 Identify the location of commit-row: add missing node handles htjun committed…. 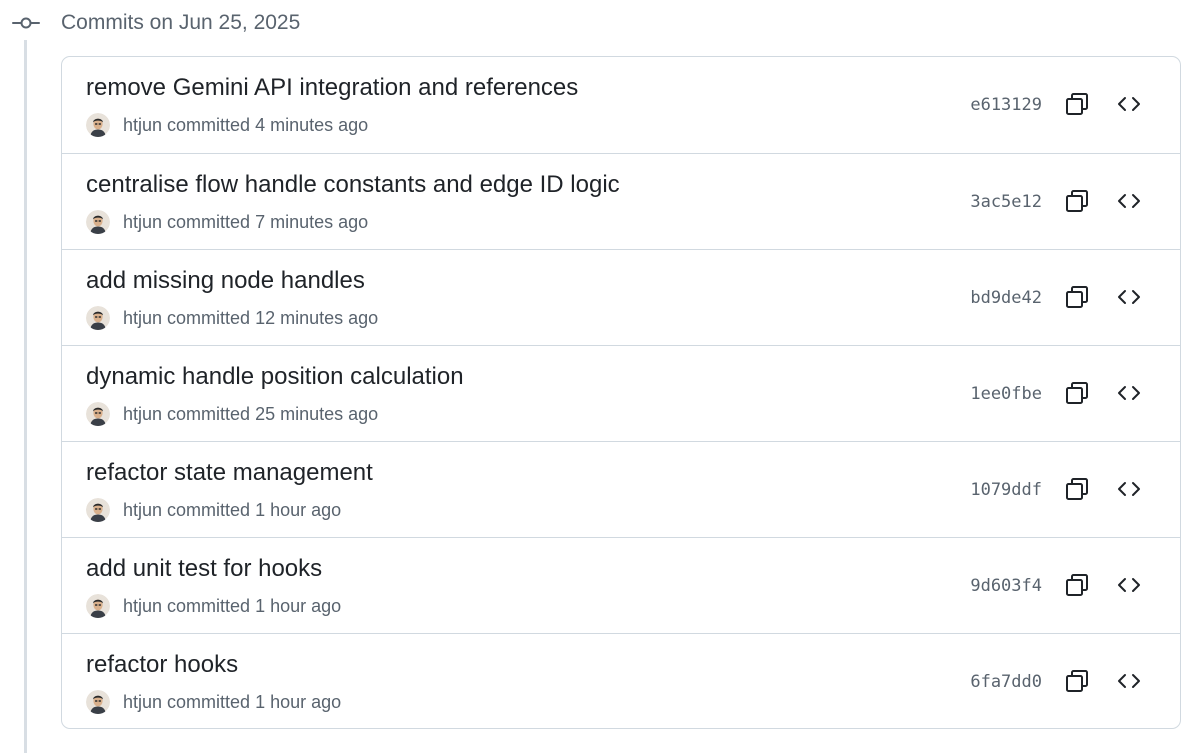
(621, 297).